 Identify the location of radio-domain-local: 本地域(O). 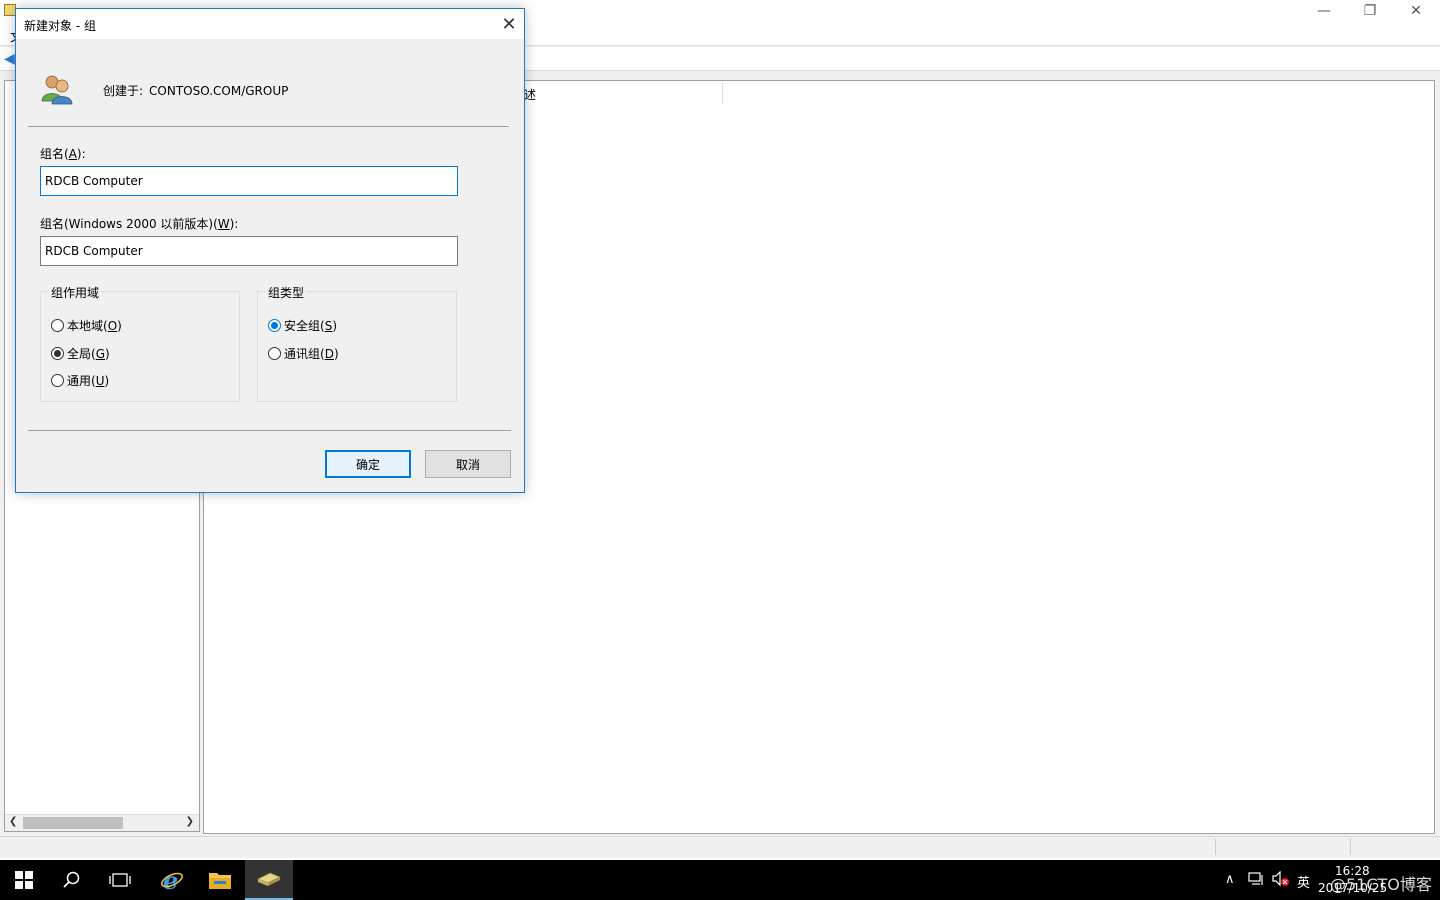
(86, 325).